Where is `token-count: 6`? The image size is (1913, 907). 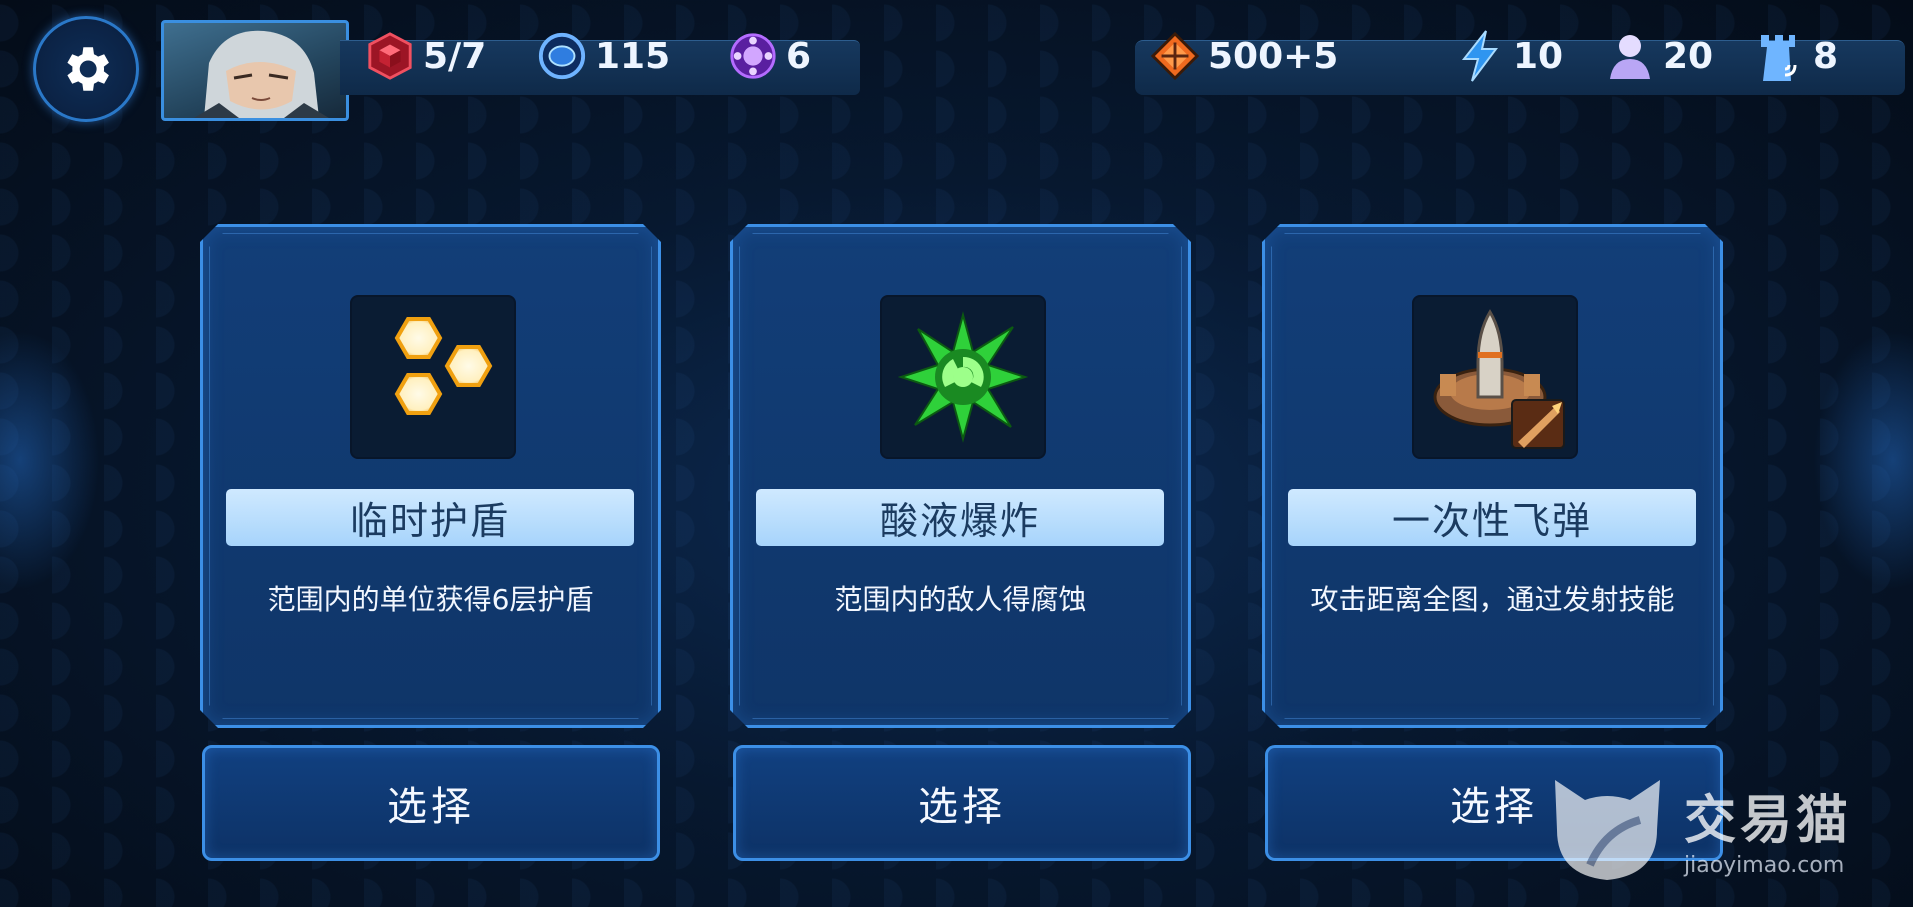 token-count: 6 is located at coordinates (799, 56).